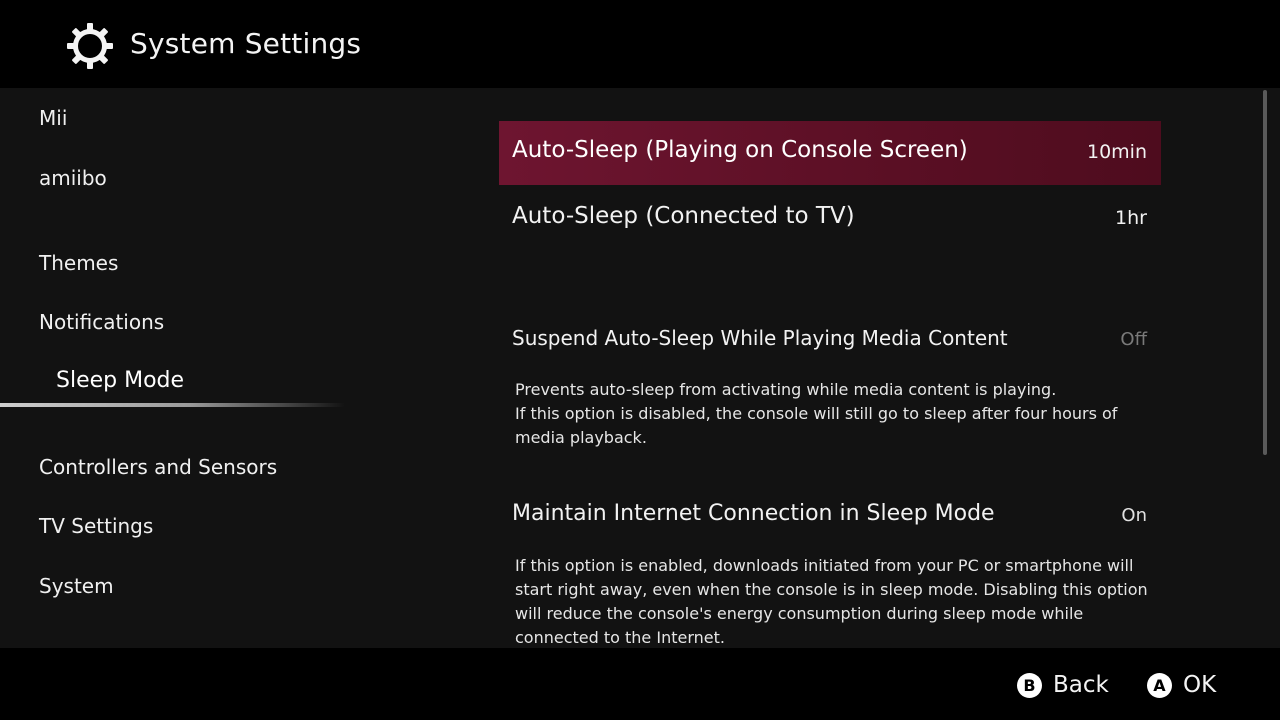 This screenshot has width=1280, height=720. Describe the element at coordinates (1181, 685) in the screenshot. I see `ok-button: A OK` at that location.